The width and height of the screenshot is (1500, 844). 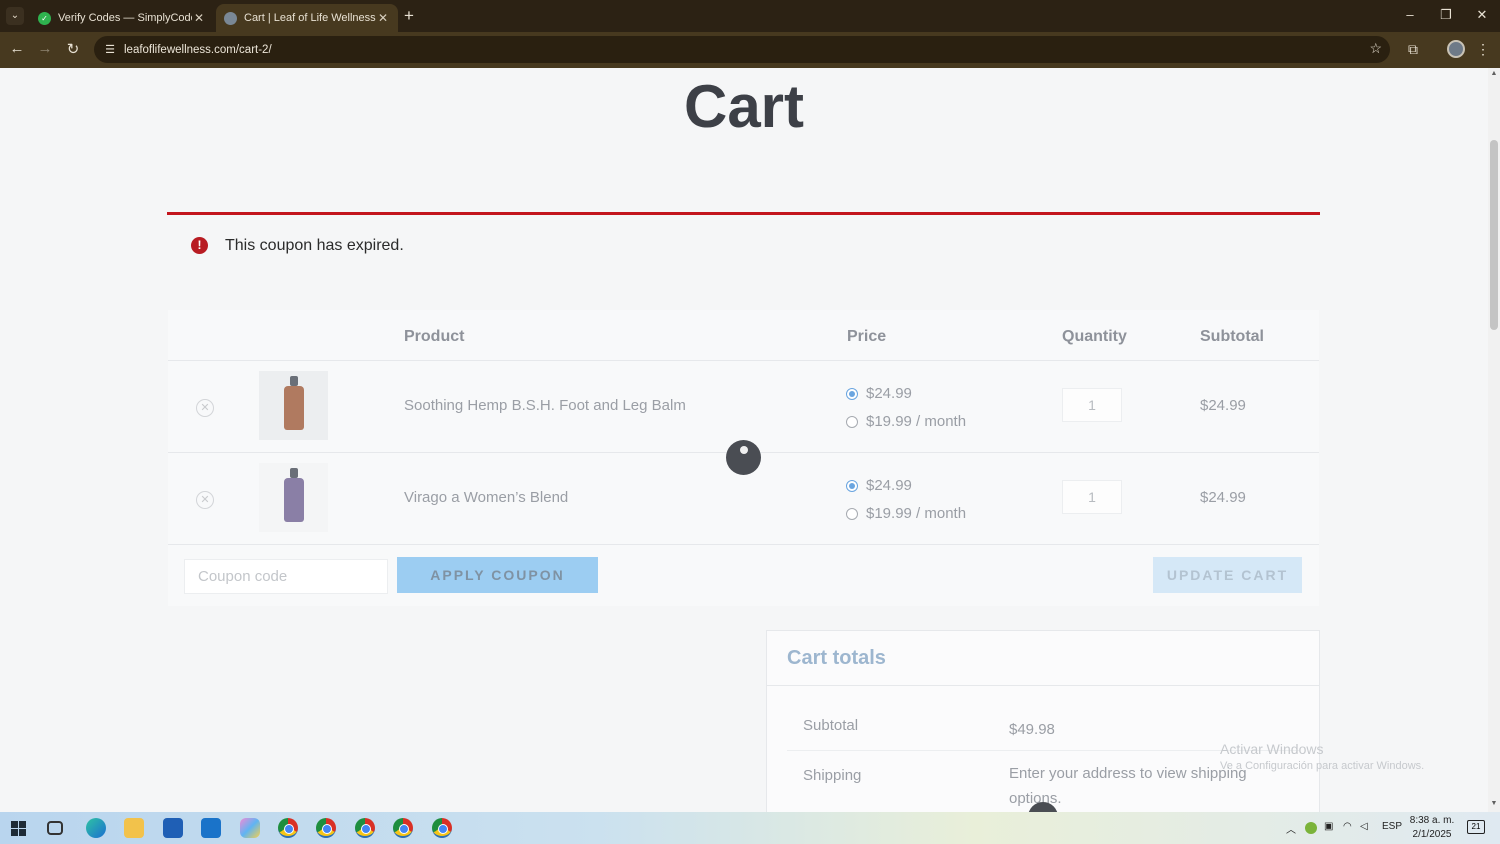 What do you see at coordinates (55, 828) in the screenshot?
I see `task-view-icon` at bounding box center [55, 828].